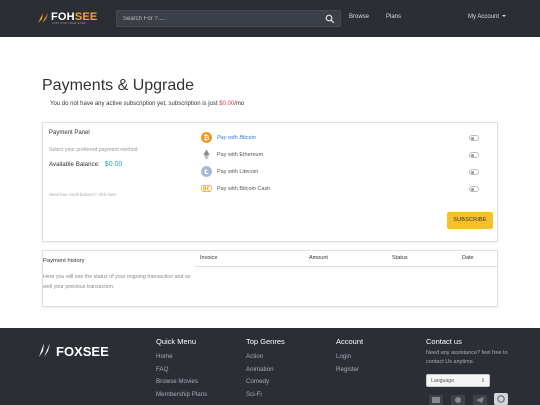 Image resolution: width=540 pixels, height=405 pixels. What do you see at coordinates (443, 381) in the screenshot?
I see `language-select-value: Language` at bounding box center [443, 381].